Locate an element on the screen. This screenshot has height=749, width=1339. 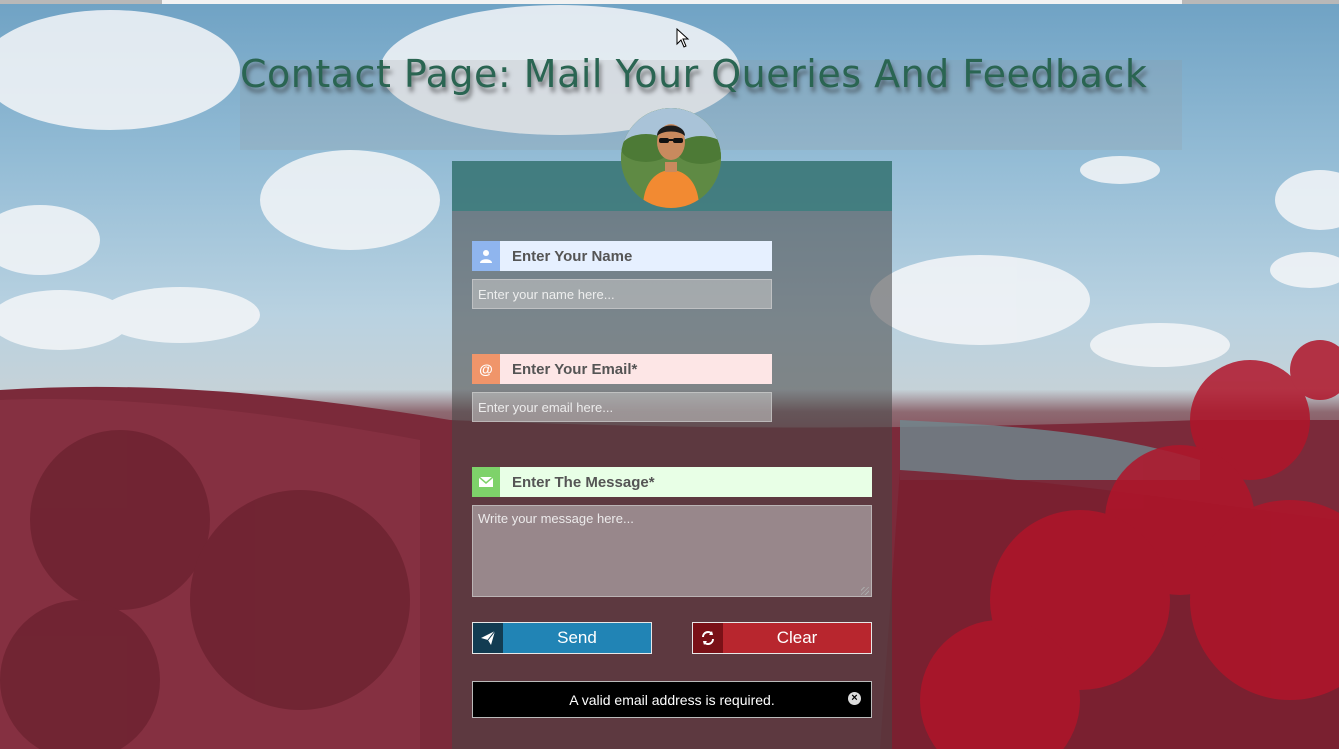
message-label: Enter The Message* is located at coordinates (583, 482).